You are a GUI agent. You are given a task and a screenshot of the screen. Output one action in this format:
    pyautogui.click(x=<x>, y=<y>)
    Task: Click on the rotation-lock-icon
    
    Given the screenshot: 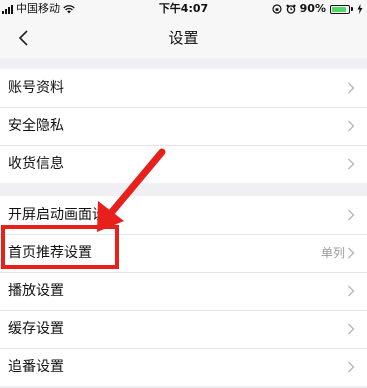 What is the action you would take?
    pyautogui.click(x=277, y=9)
    